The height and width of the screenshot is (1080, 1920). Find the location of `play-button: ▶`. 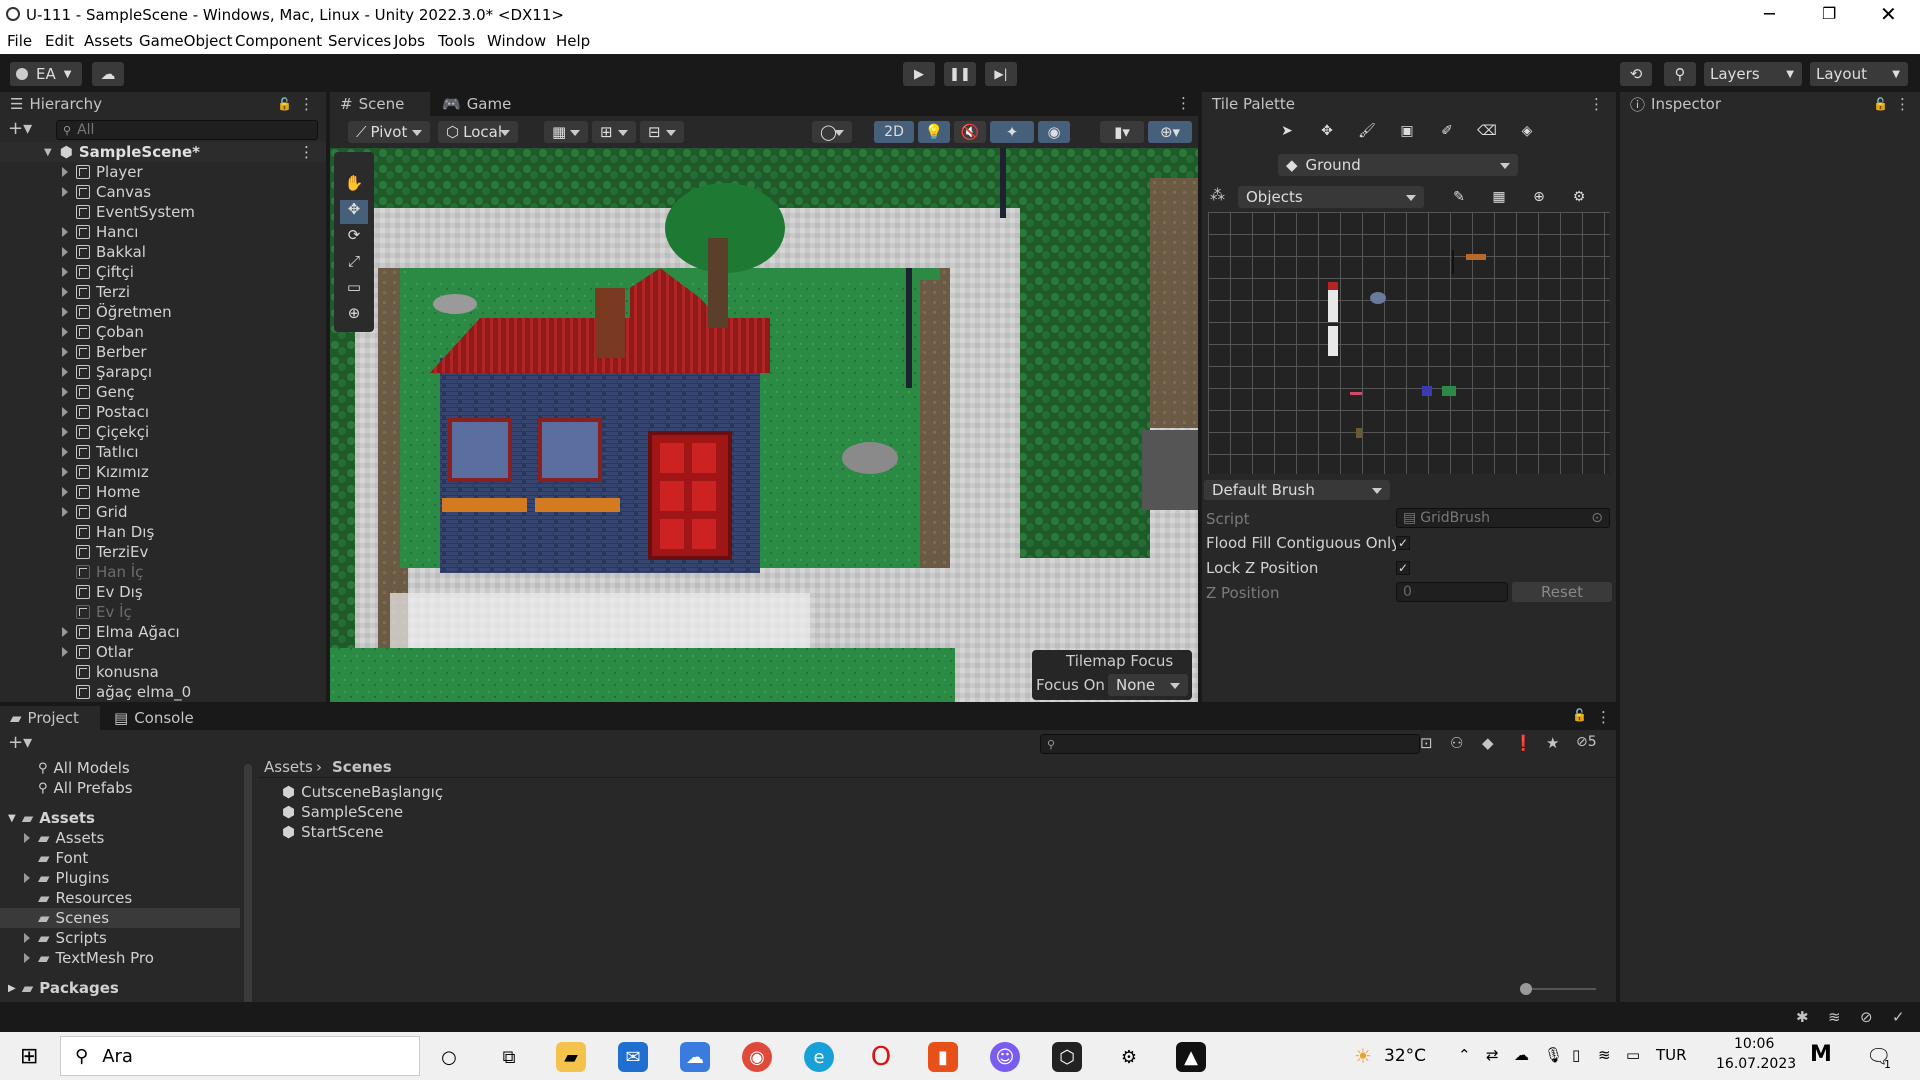

play-button: ▶ is located at coordinates (919, 74).